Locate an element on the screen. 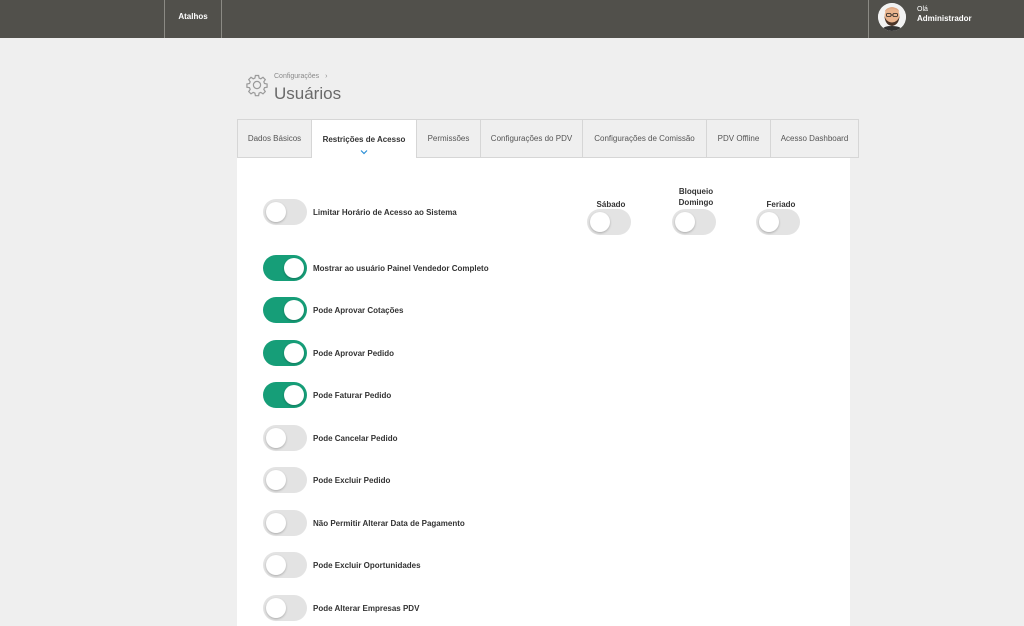 This screenshot has height=626, width=1024. page-title: Usuários is located at coordinates (308, 93).